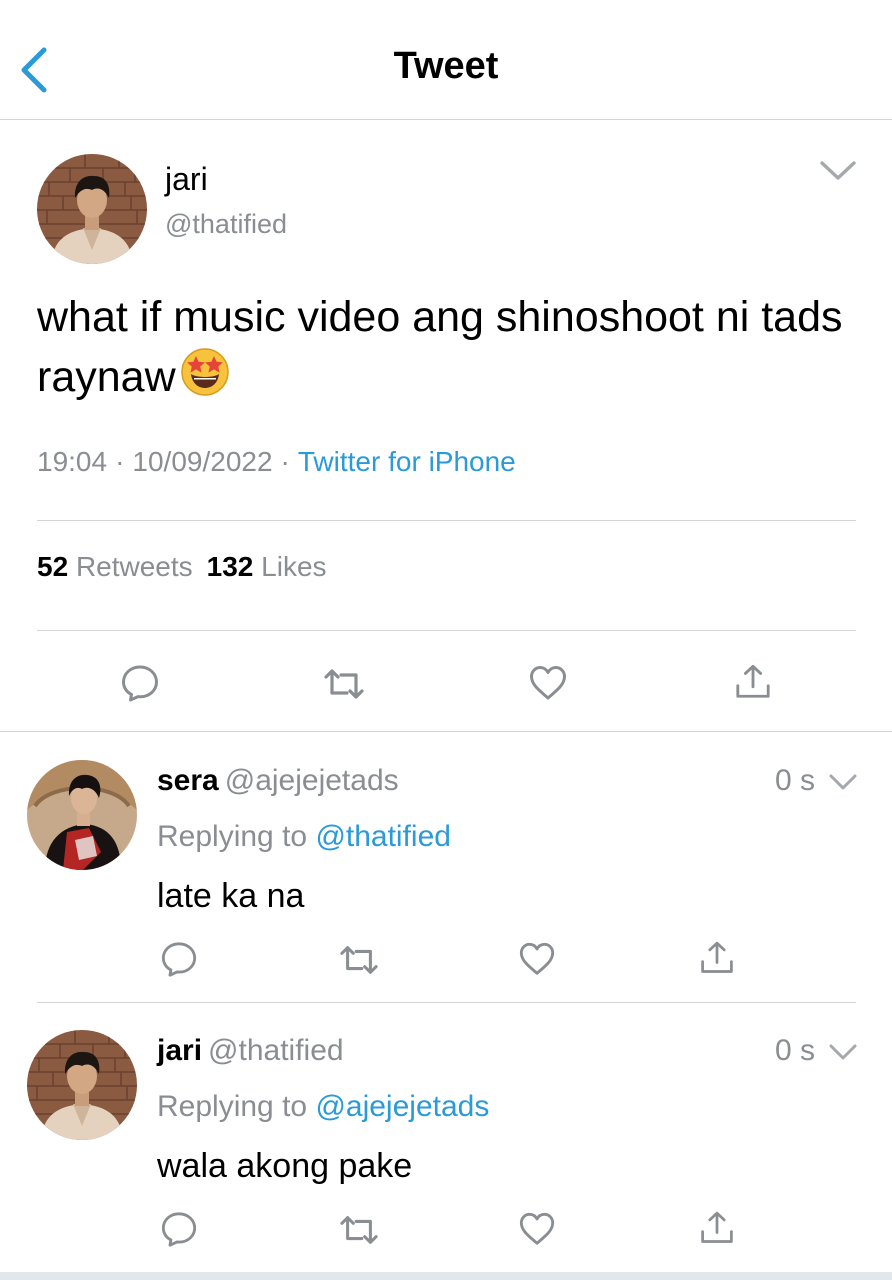 This screenshot has width=892, height=1280. What do you see at coordinates (311, 780) in the screenshot?
I see `reply-author-handle: @ajejejetads` at bounding box center [311, 780].